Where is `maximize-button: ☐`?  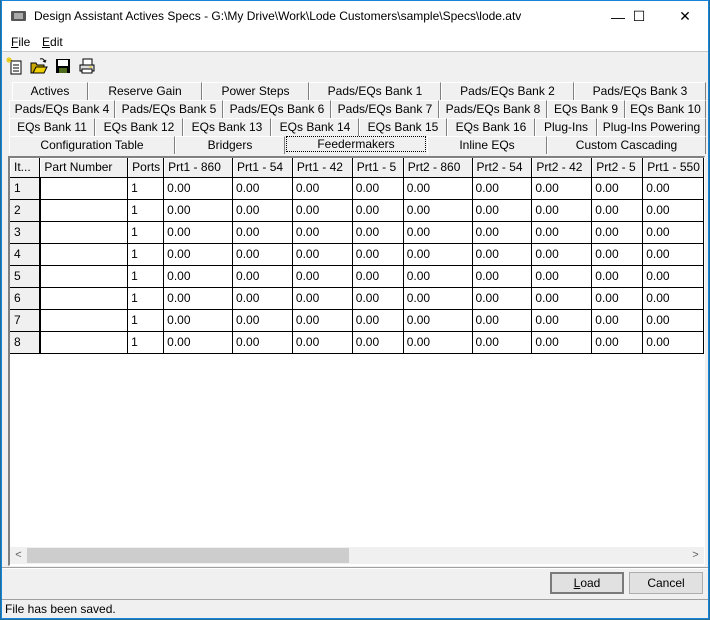
maximize-button: ☐ is located at coordinates (639, 16).